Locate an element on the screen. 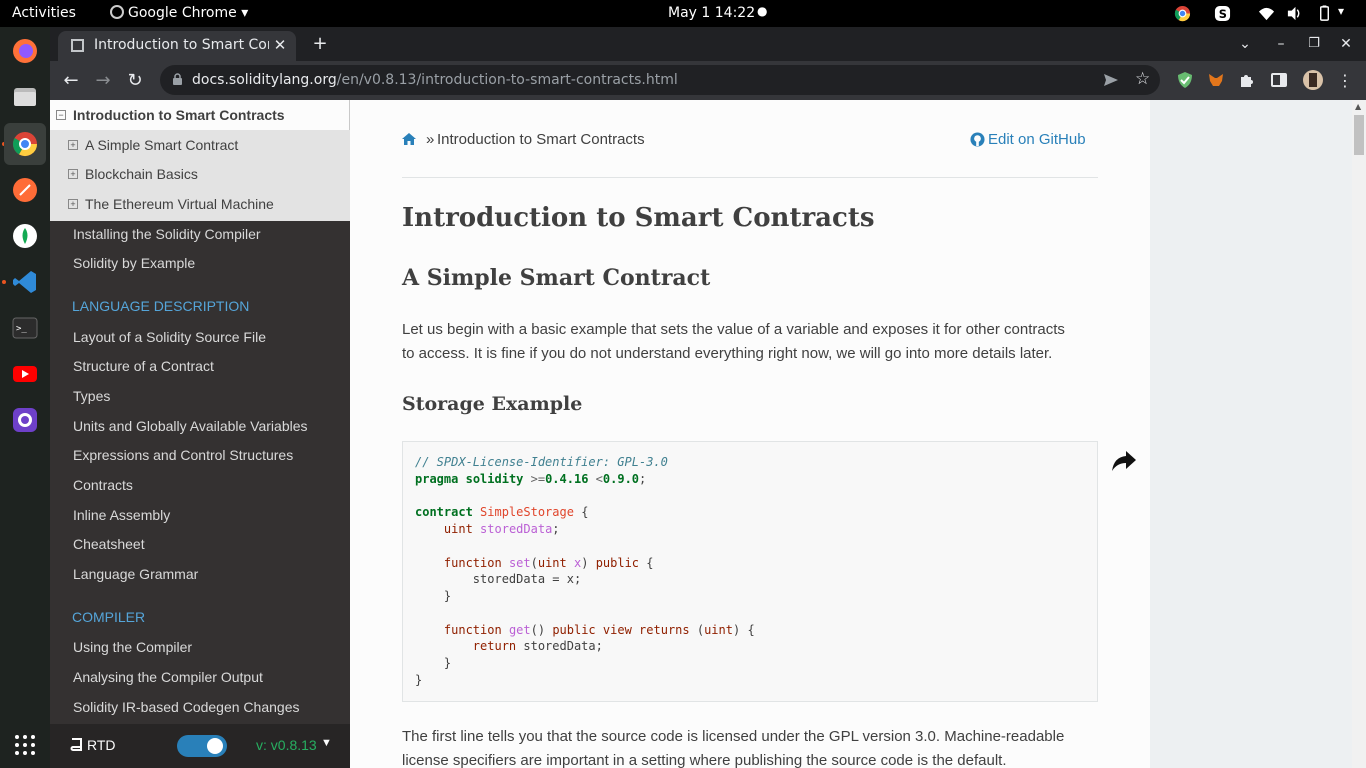 This screenshot has height=768, width=1366. edit-on-github-link: Edit on GitHub is located at coordinates (1037, 139).